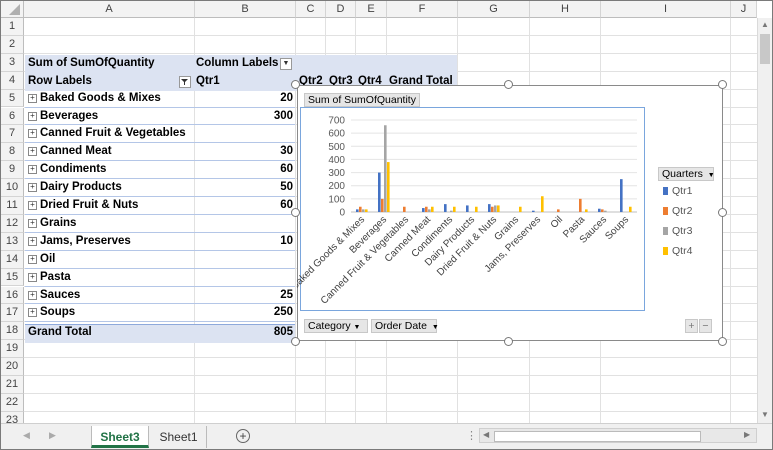 The width and height of the screenshot is (773, 450). I want to click on pivot-row-item: + Dried Fruit & Nuts, so click(83, 205).